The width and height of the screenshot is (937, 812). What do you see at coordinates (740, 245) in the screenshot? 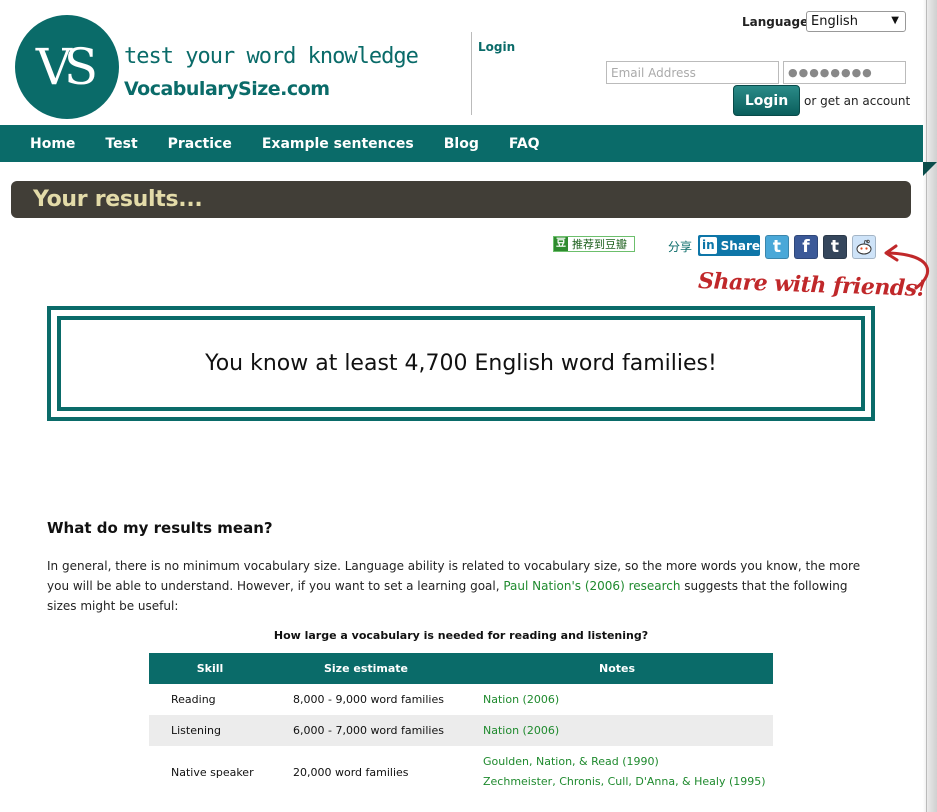
I see `linkedin-share-label: Share` at bounding box center [740, 245].